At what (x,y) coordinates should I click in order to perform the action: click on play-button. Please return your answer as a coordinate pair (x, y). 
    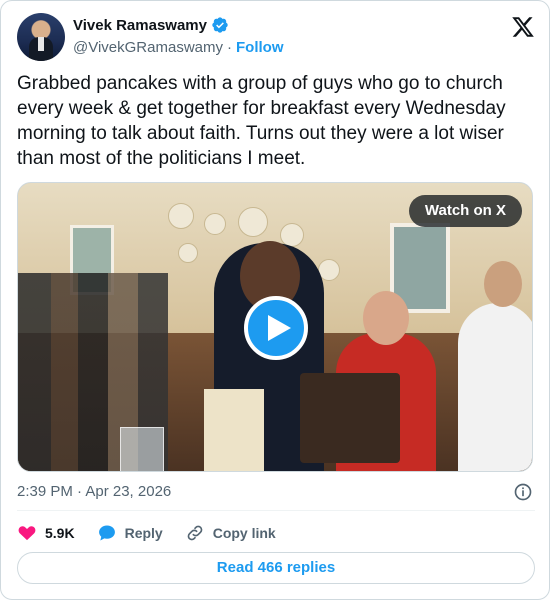
    Looking at the image, I should click on (276, 328).